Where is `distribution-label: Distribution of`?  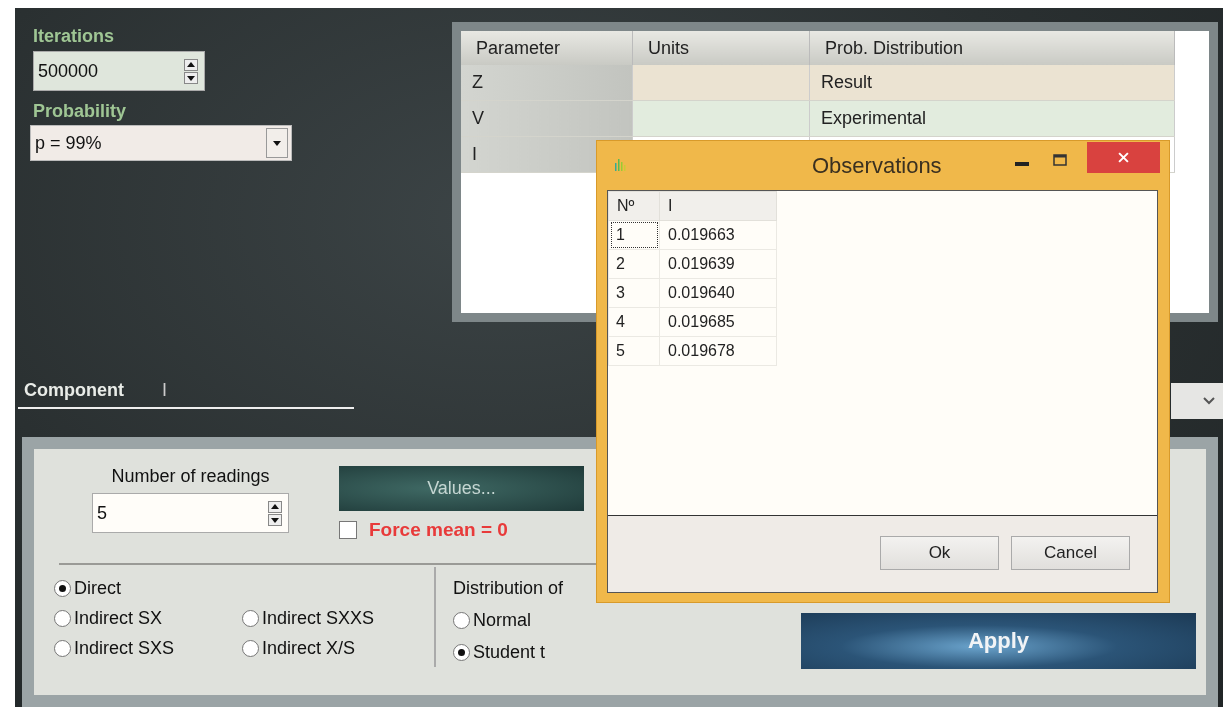 distribution-label: Distribution of is located at coordinates (508, 588).